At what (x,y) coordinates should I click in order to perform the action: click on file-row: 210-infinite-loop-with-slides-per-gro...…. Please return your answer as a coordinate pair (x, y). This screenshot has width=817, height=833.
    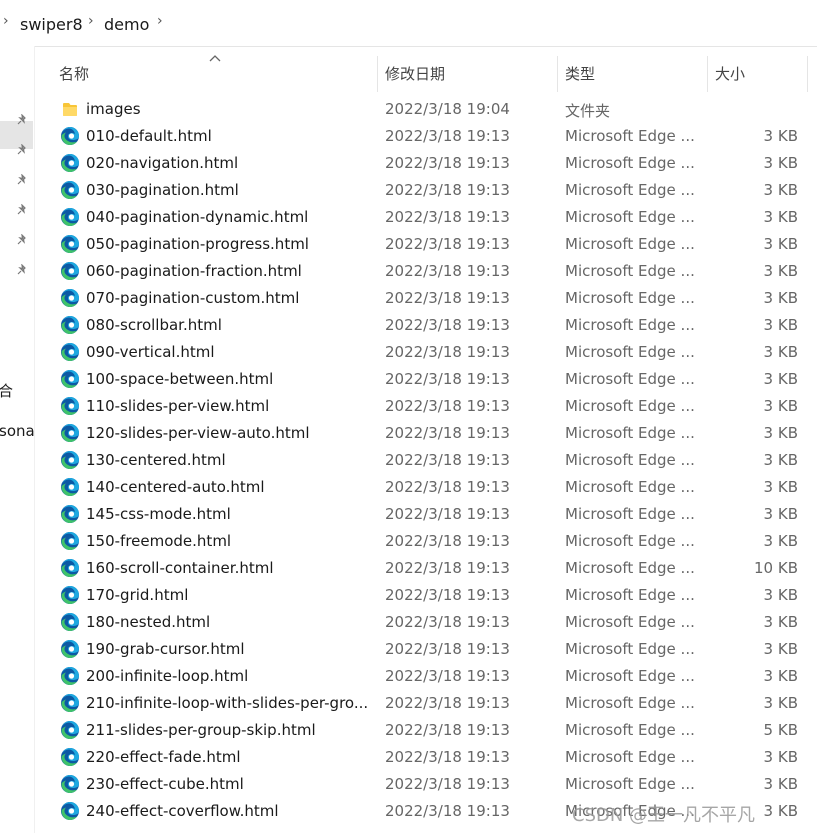
    Looking at the image, I should click on (427, 703).